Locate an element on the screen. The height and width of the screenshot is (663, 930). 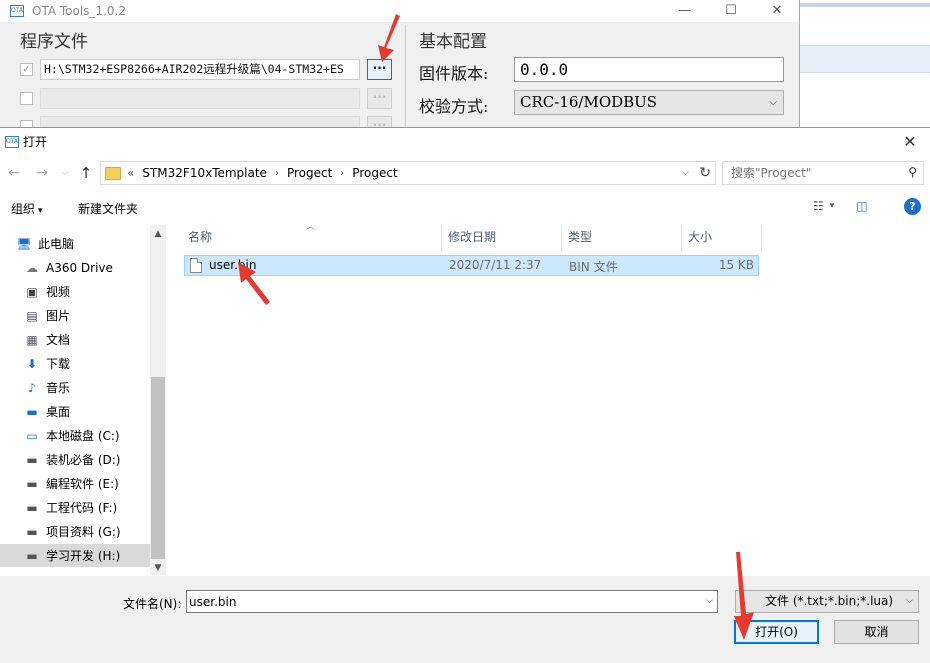
scrollbar-thumb is located at coordinates (158, 468).